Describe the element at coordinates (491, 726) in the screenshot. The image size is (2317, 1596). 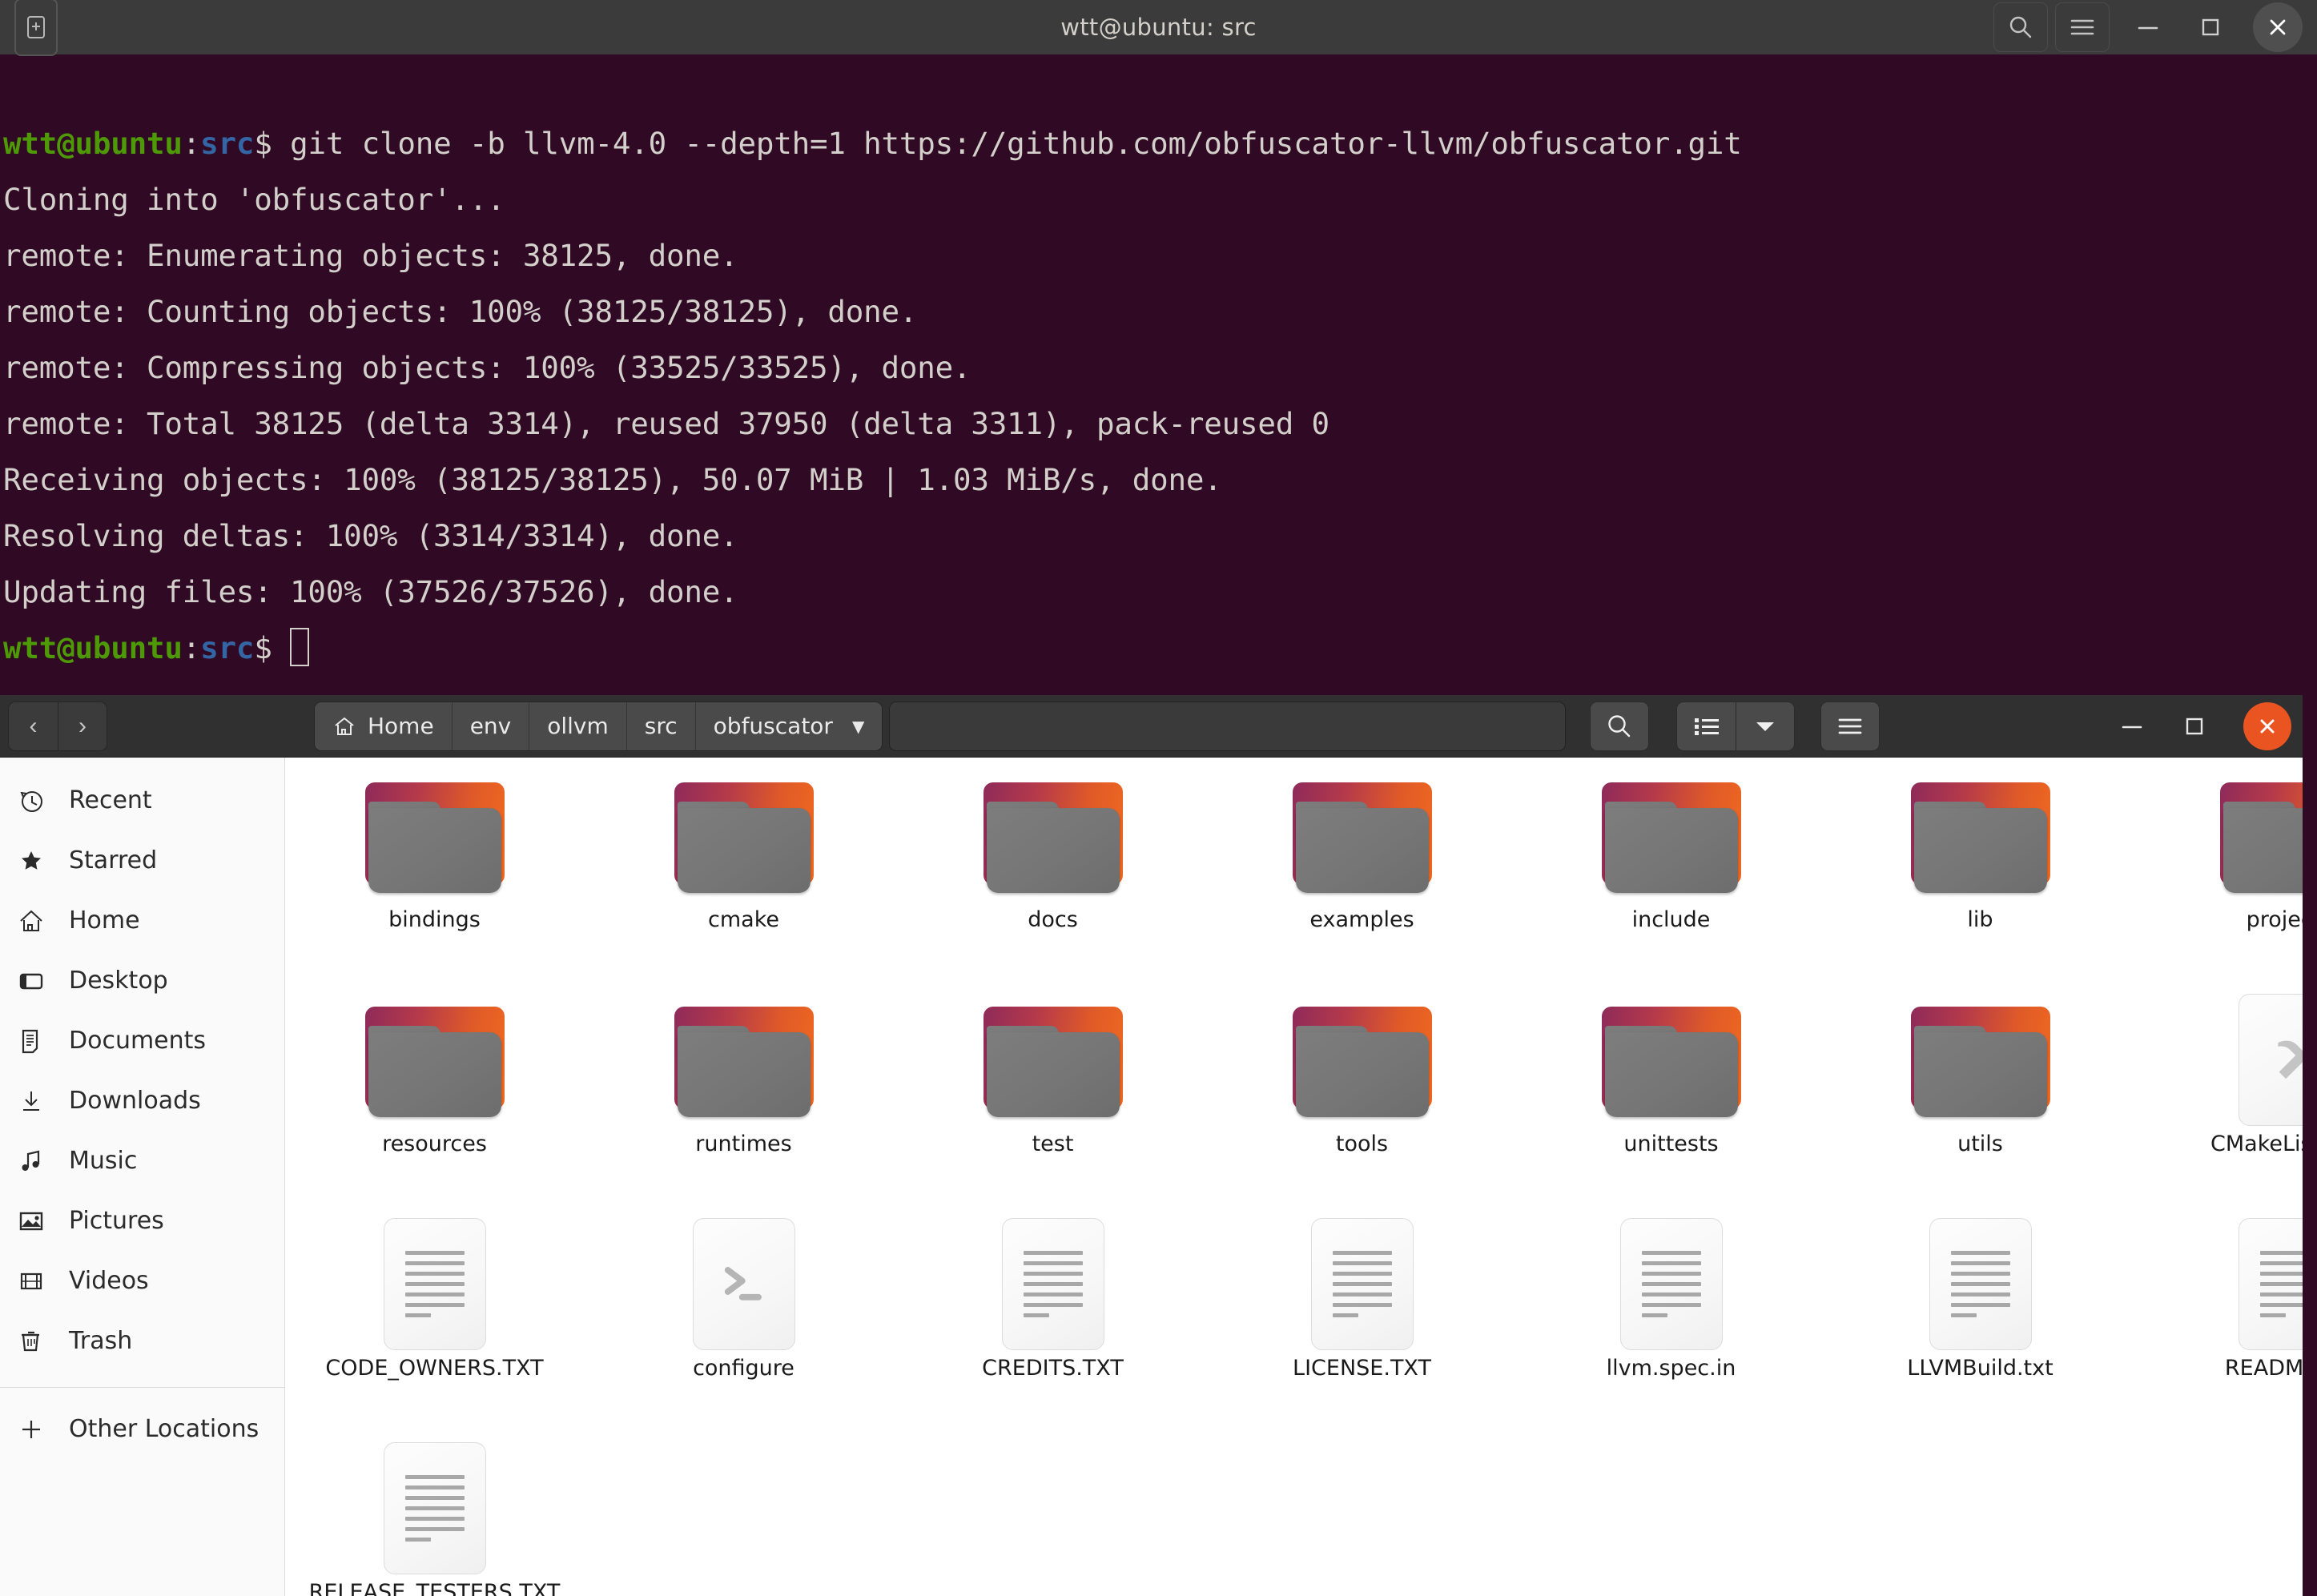
I see `breadcrumb-item-env: env` at that location.